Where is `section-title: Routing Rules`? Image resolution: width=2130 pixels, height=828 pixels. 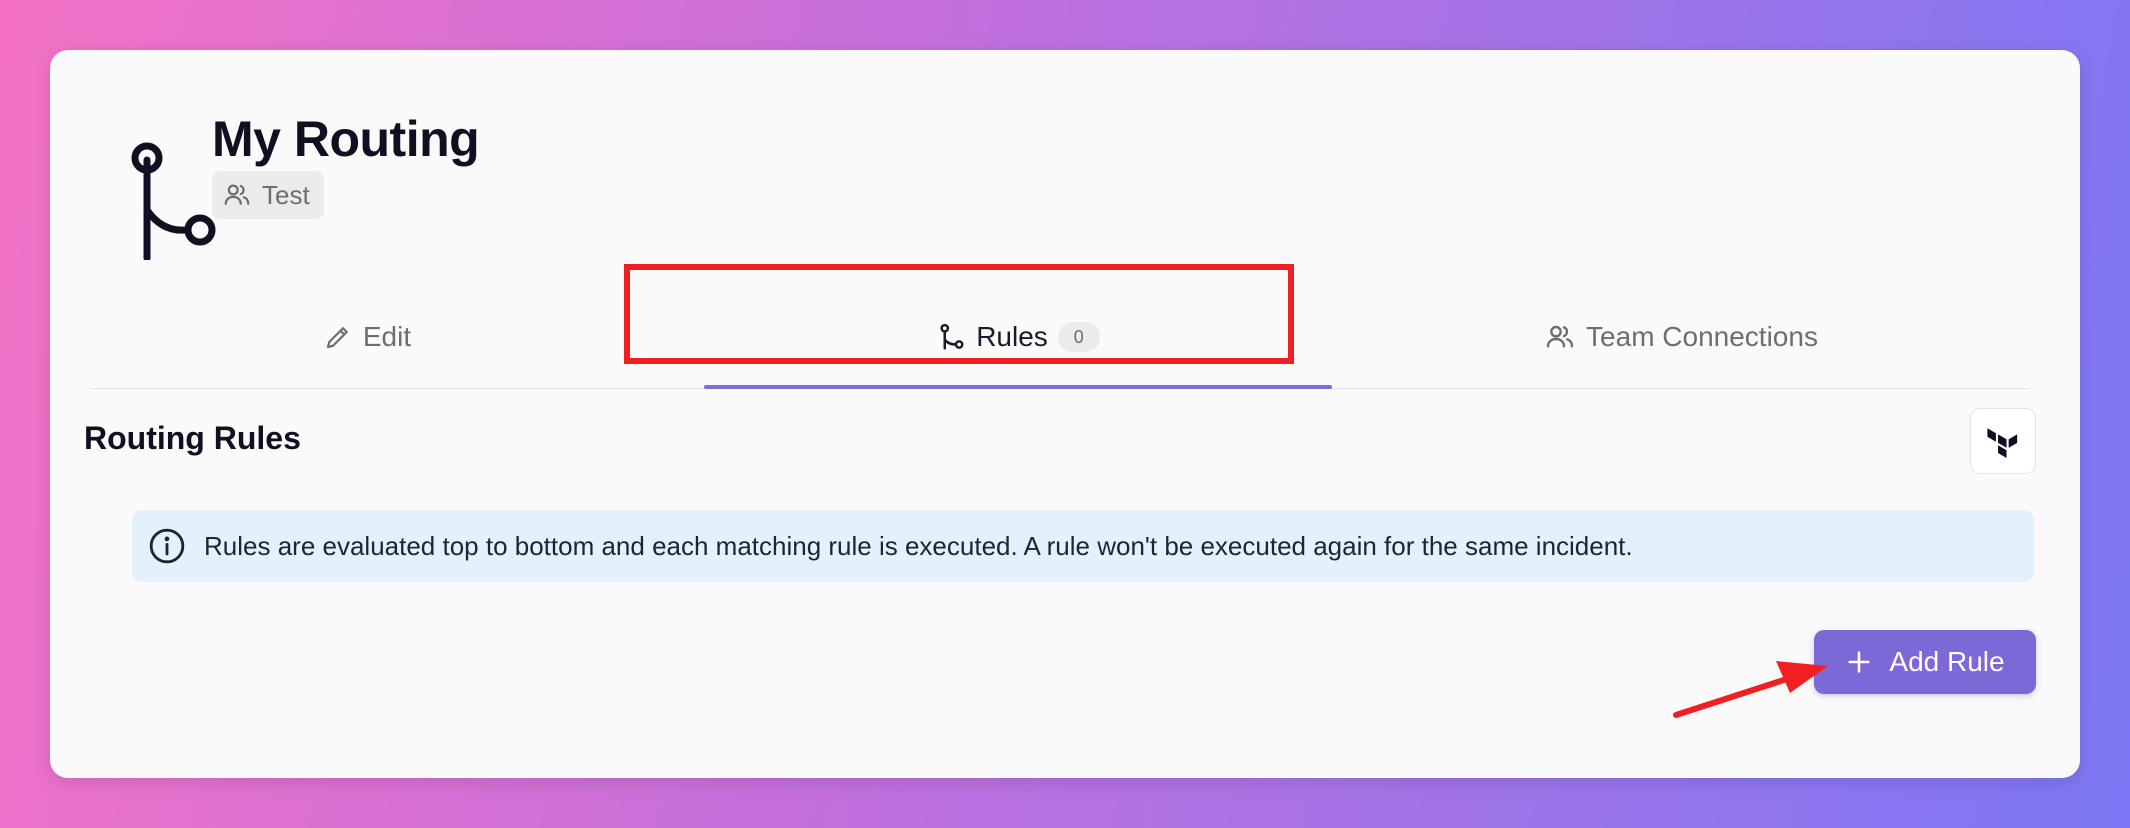
section-title: Routing Rules is located at coordinates (192, 438).